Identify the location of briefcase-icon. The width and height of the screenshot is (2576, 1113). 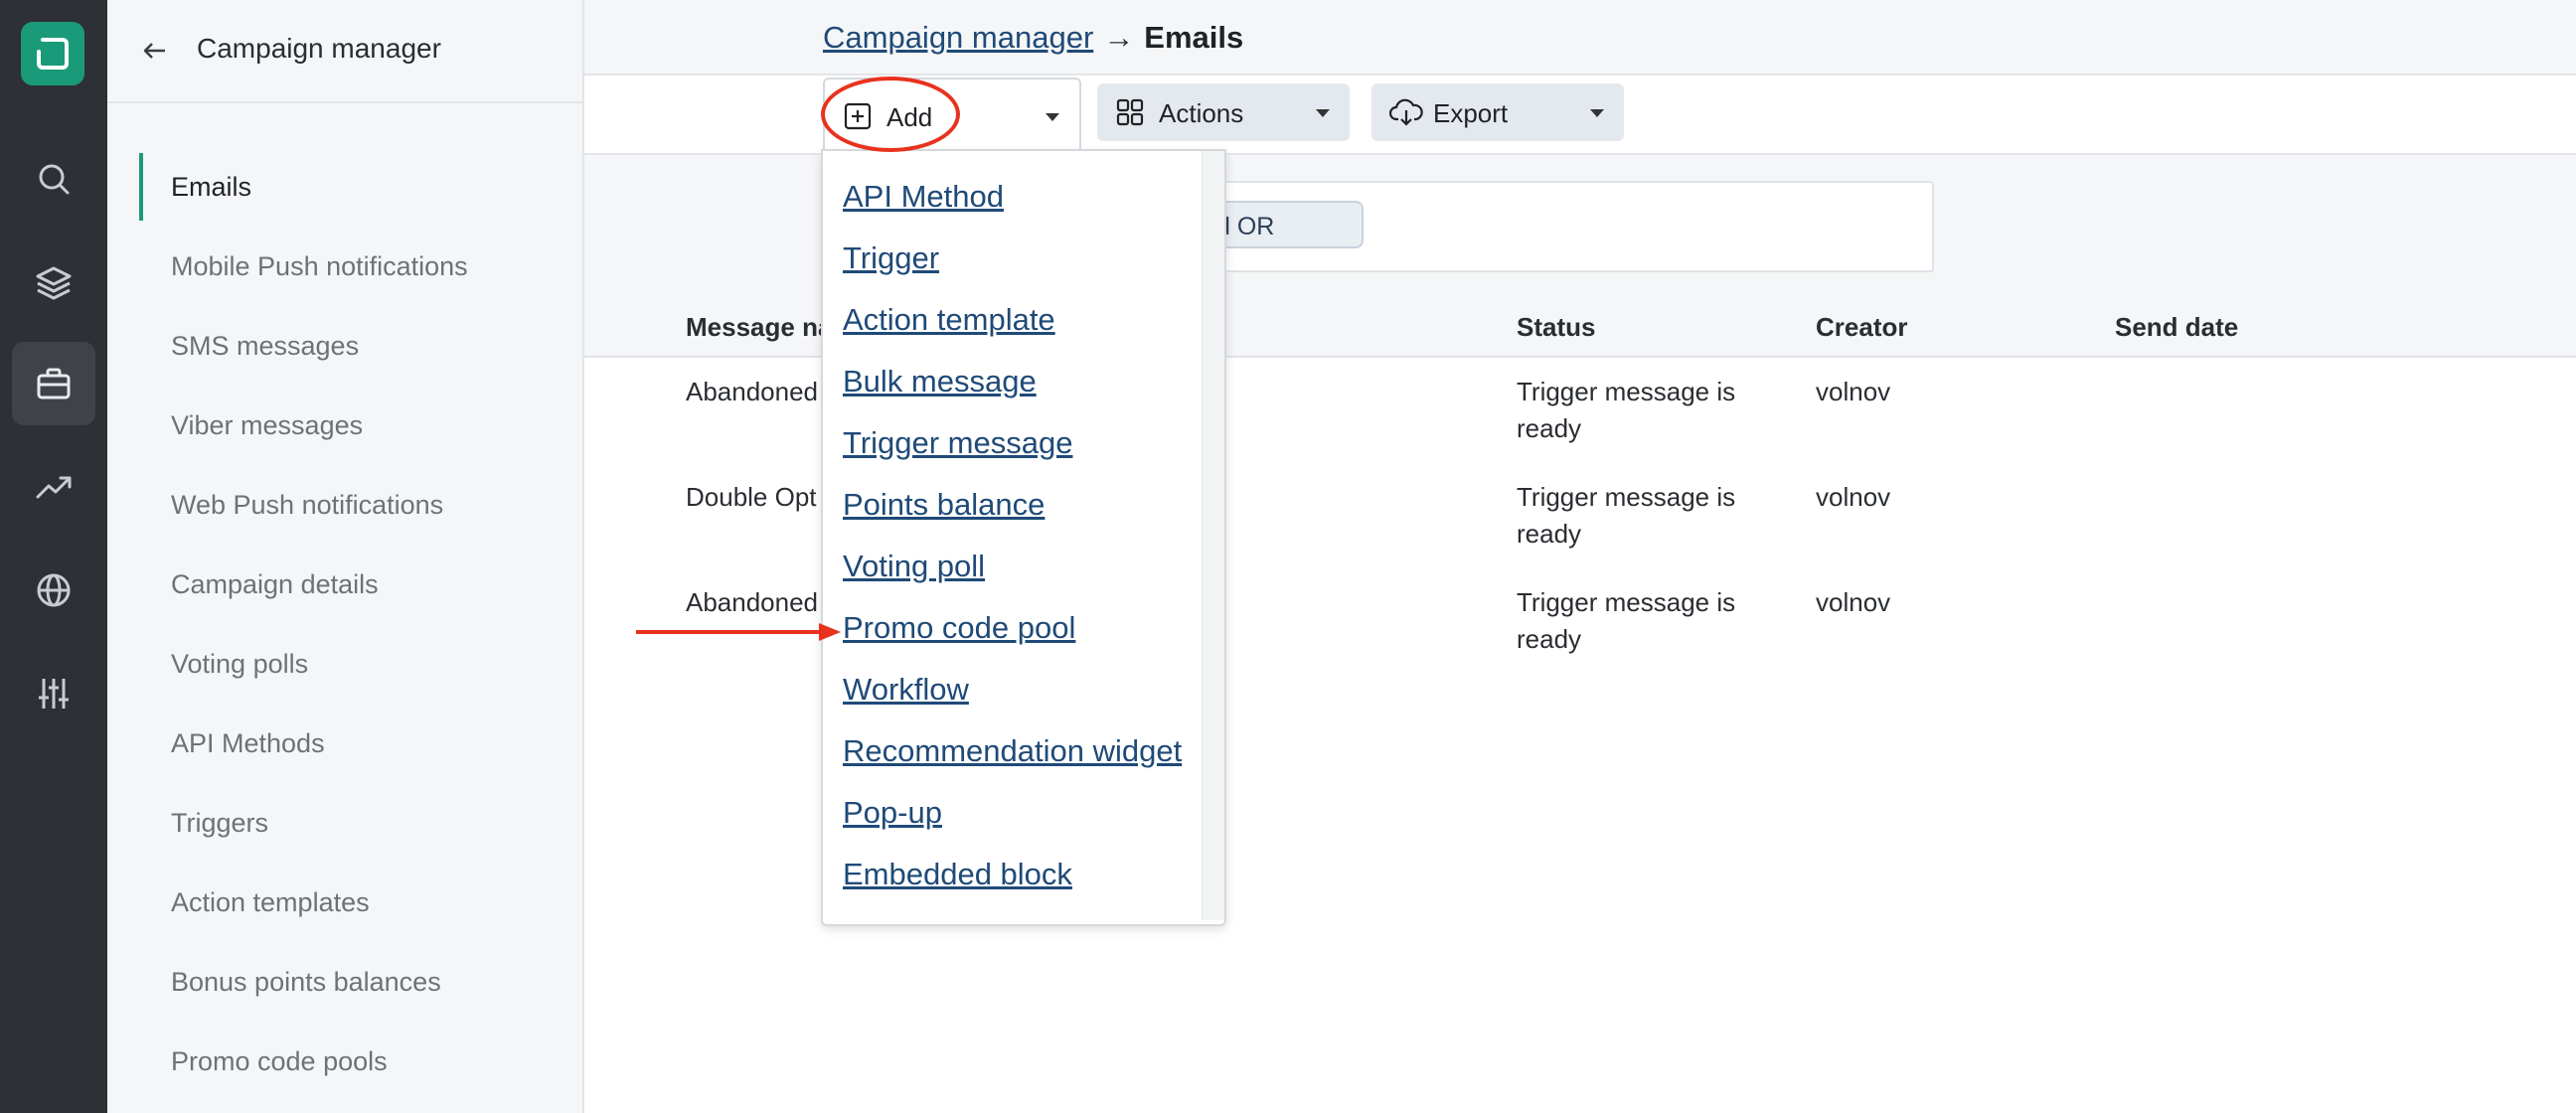
(53, 383).